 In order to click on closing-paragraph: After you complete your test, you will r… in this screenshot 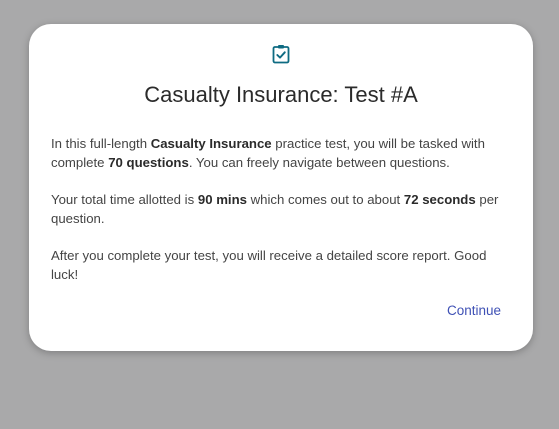, I will do `click(269, 265)`.